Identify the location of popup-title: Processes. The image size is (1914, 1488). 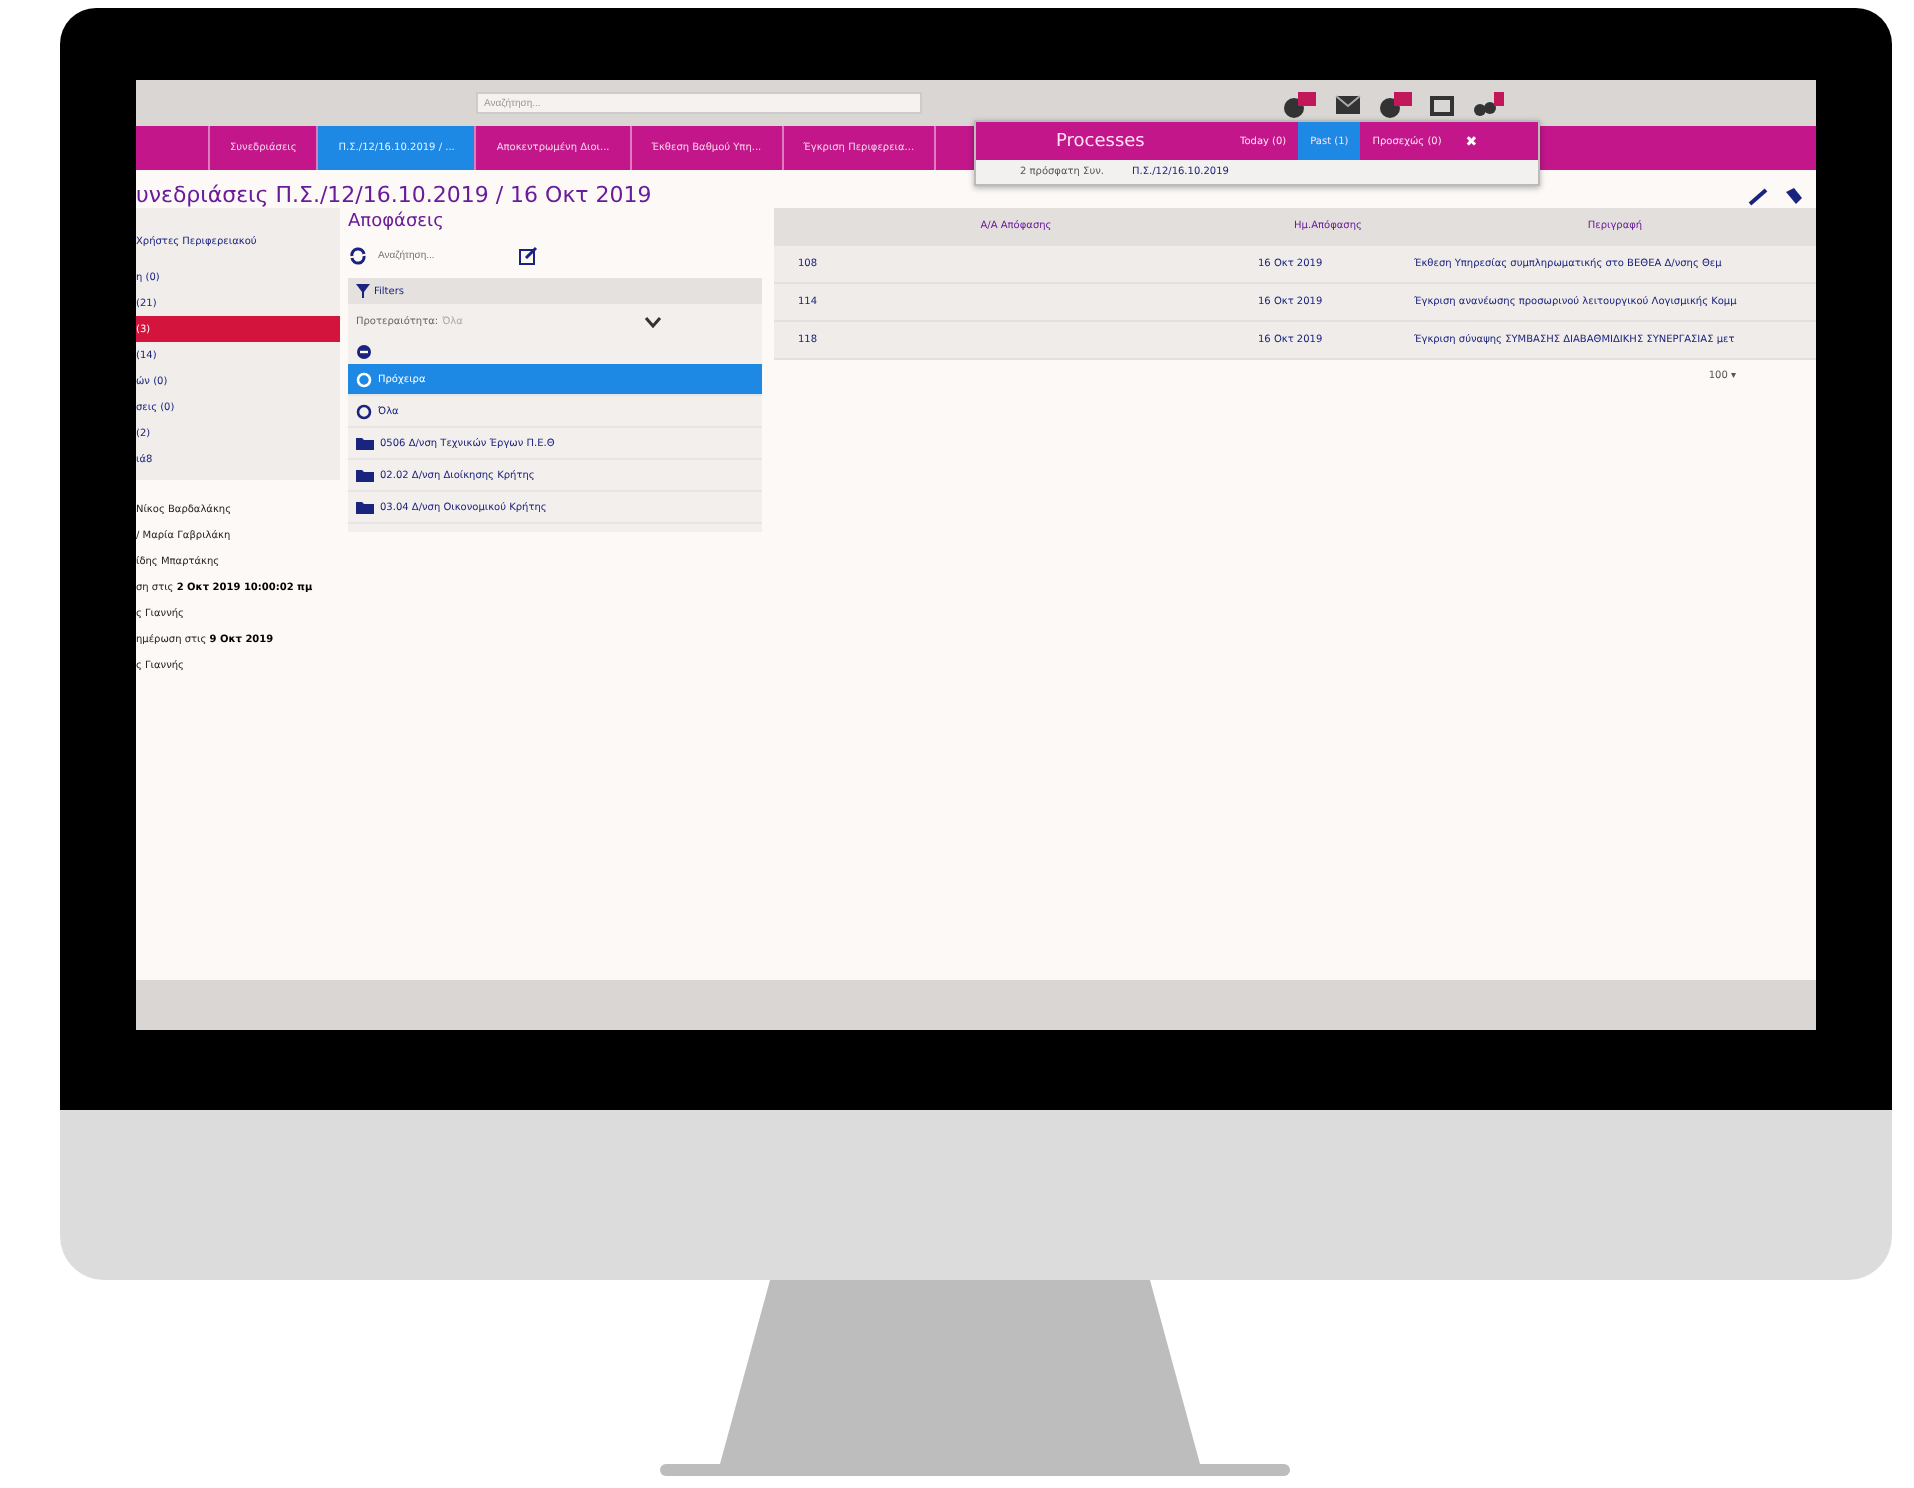
(1101, 141).